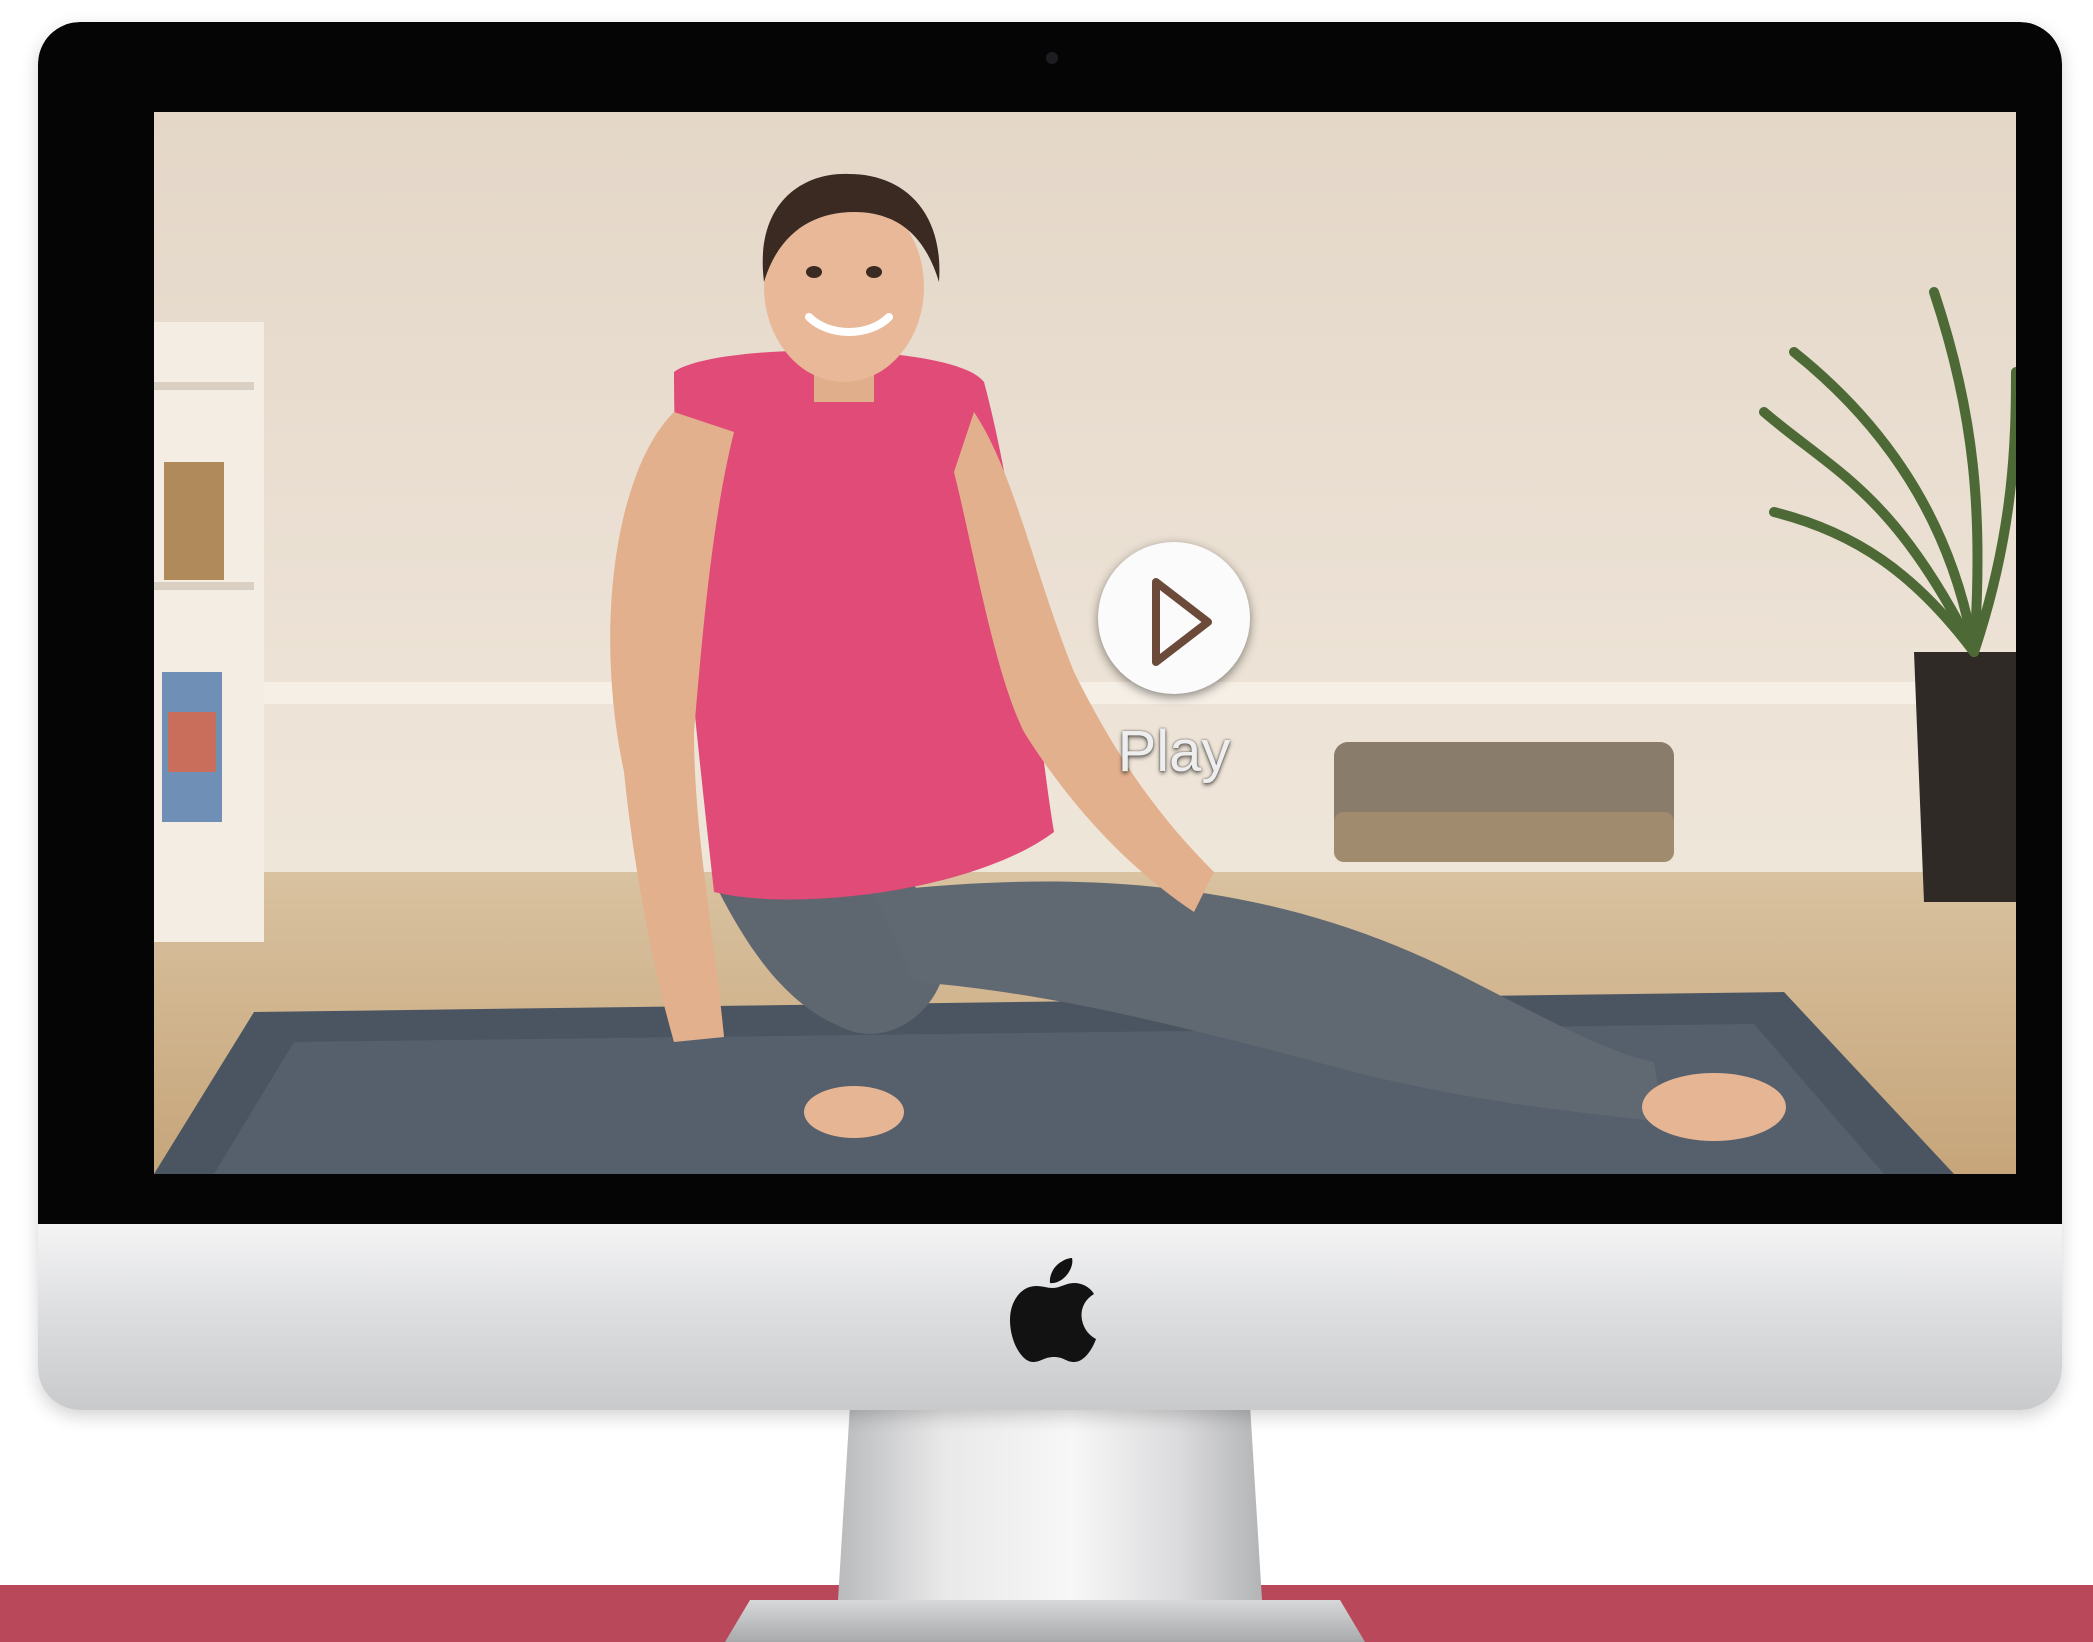 The height and width of the screenshot is (1642, 2093). Describe the element at coordinates (1174, 751) in the screenshot. I see `play-label: Play` at that location.